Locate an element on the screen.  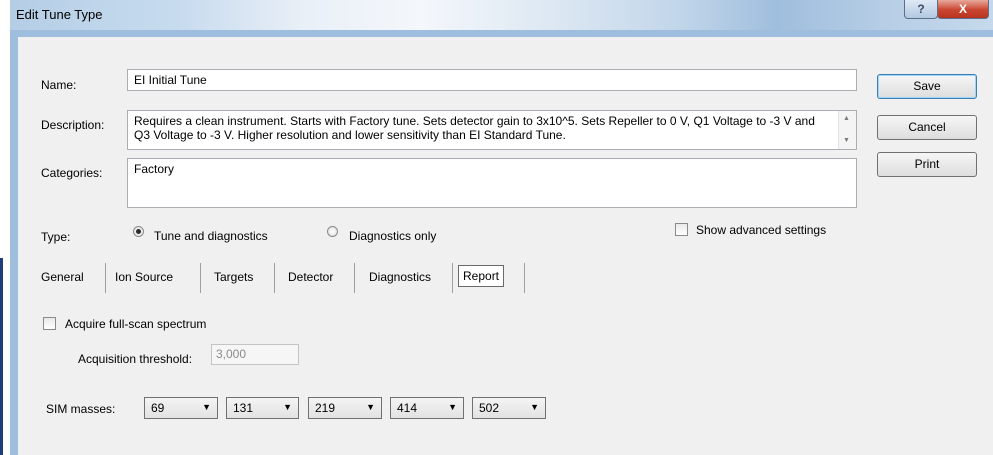
close-button: X is located at coordinates (963, 9).